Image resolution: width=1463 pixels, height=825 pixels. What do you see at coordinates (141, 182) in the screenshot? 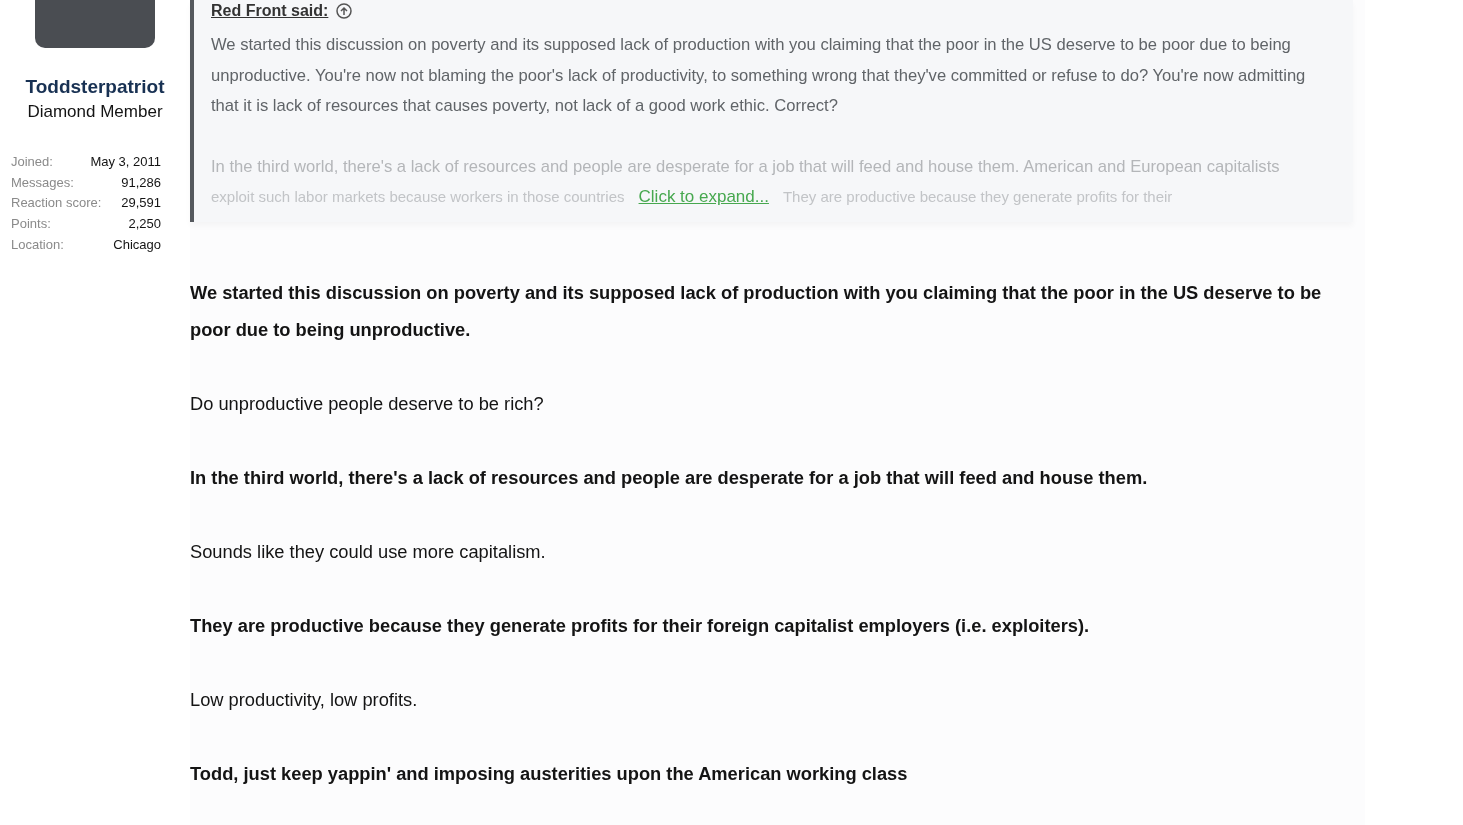
I see `stat-value: 91,286` at bounding box center [141, 182].